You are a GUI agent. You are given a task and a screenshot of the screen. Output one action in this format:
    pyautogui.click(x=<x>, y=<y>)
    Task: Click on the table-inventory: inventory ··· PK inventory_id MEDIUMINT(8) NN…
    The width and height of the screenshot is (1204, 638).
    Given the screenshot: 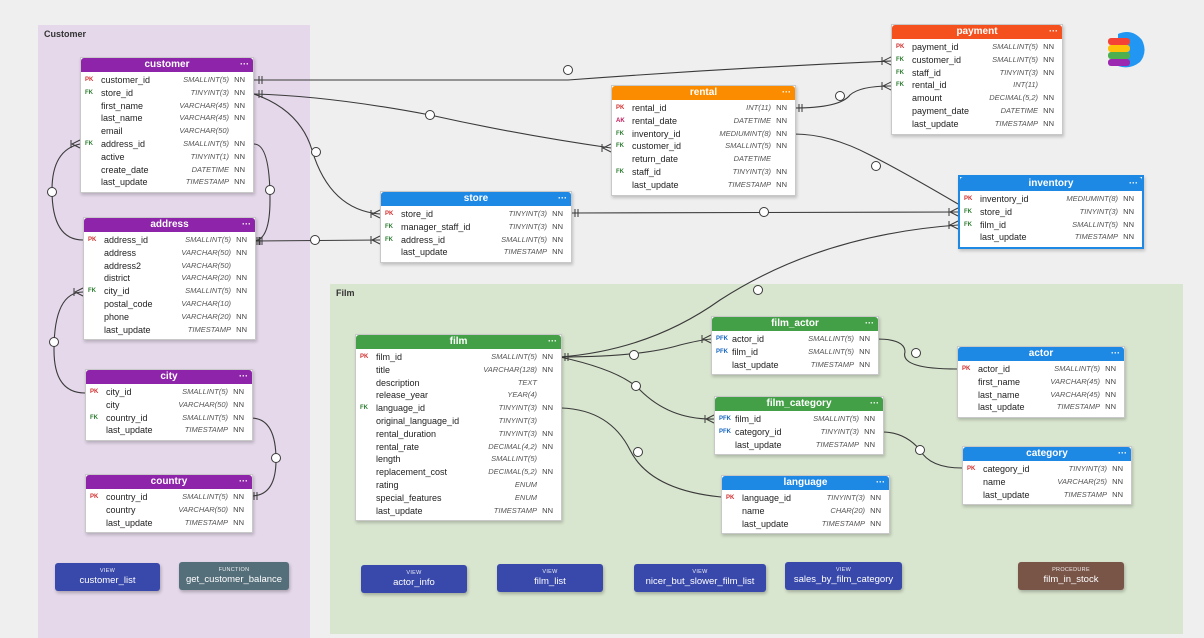 What is the action you would take?
    pyautogui.click(x=1051, y=212)
    